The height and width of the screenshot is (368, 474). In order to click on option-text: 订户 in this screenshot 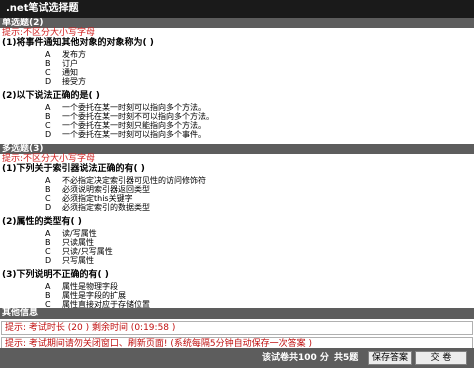, I will do `click(70, 63)`.